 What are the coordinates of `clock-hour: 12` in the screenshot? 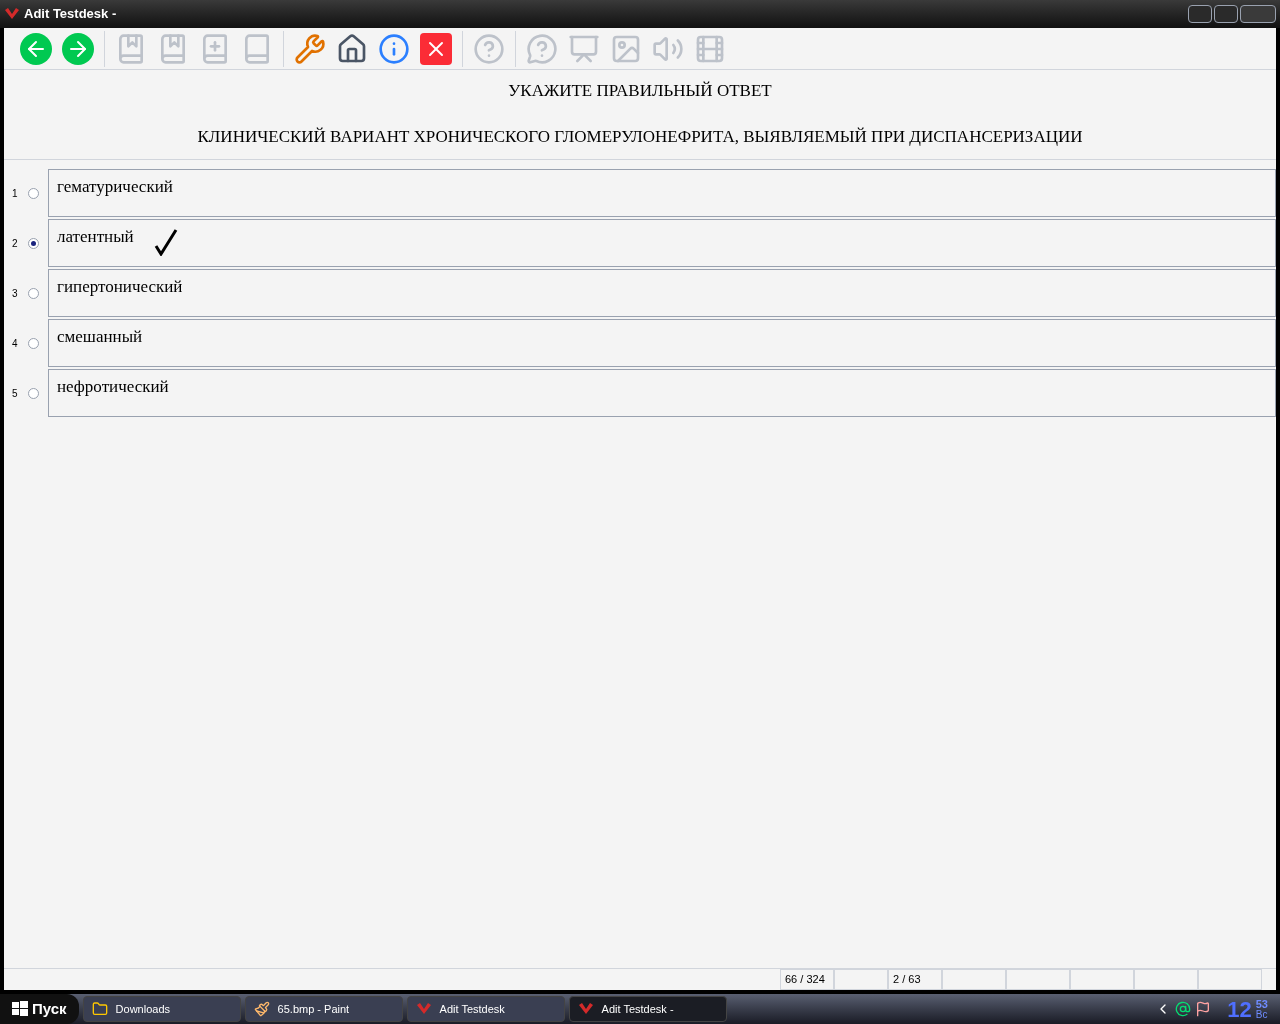 It's located at (1239, 1009).